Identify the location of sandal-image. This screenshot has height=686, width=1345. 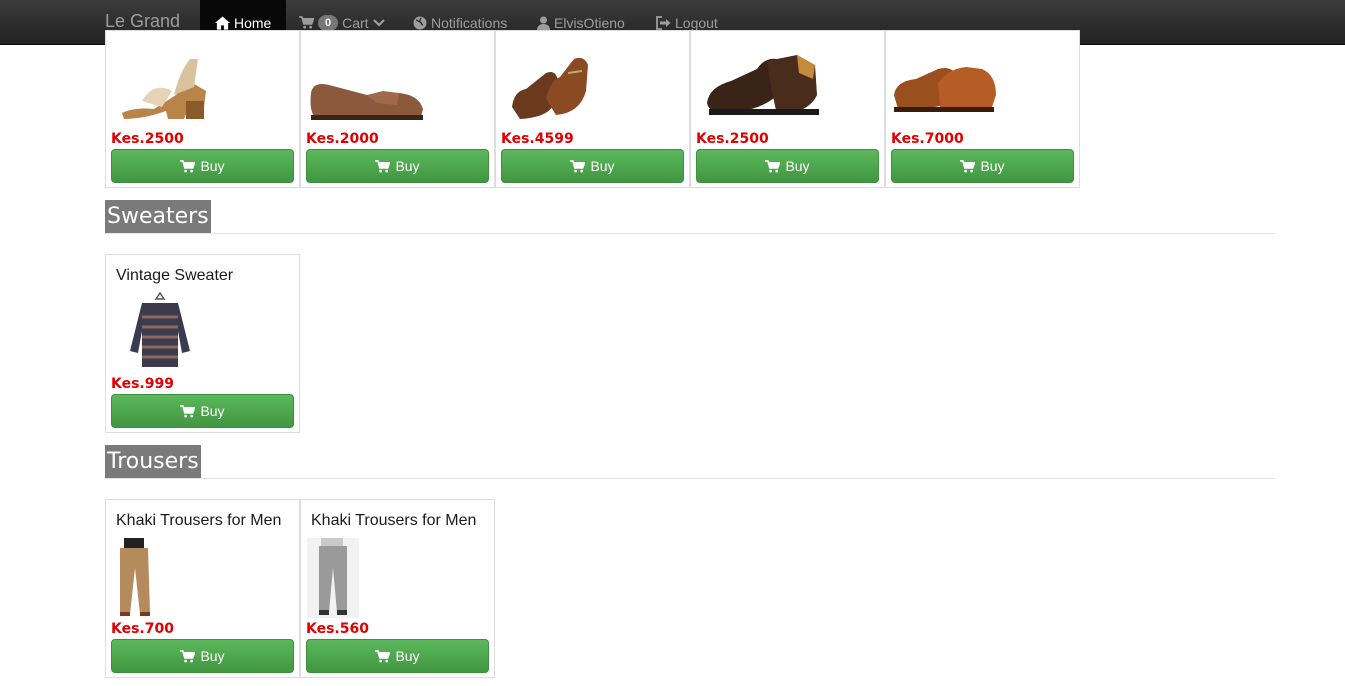
(164, 89).